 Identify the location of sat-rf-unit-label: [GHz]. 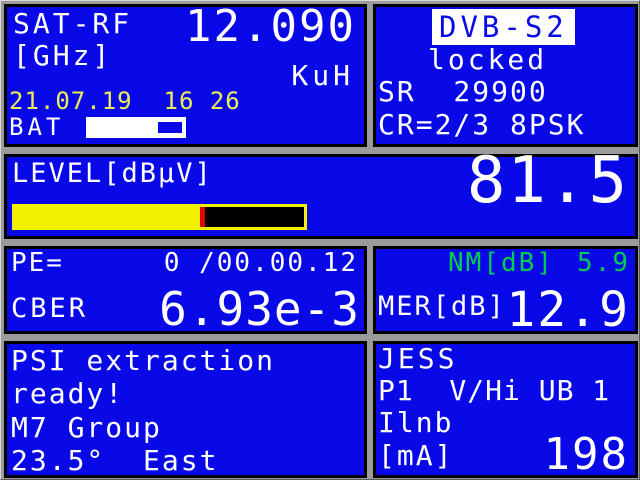
(63, 55).